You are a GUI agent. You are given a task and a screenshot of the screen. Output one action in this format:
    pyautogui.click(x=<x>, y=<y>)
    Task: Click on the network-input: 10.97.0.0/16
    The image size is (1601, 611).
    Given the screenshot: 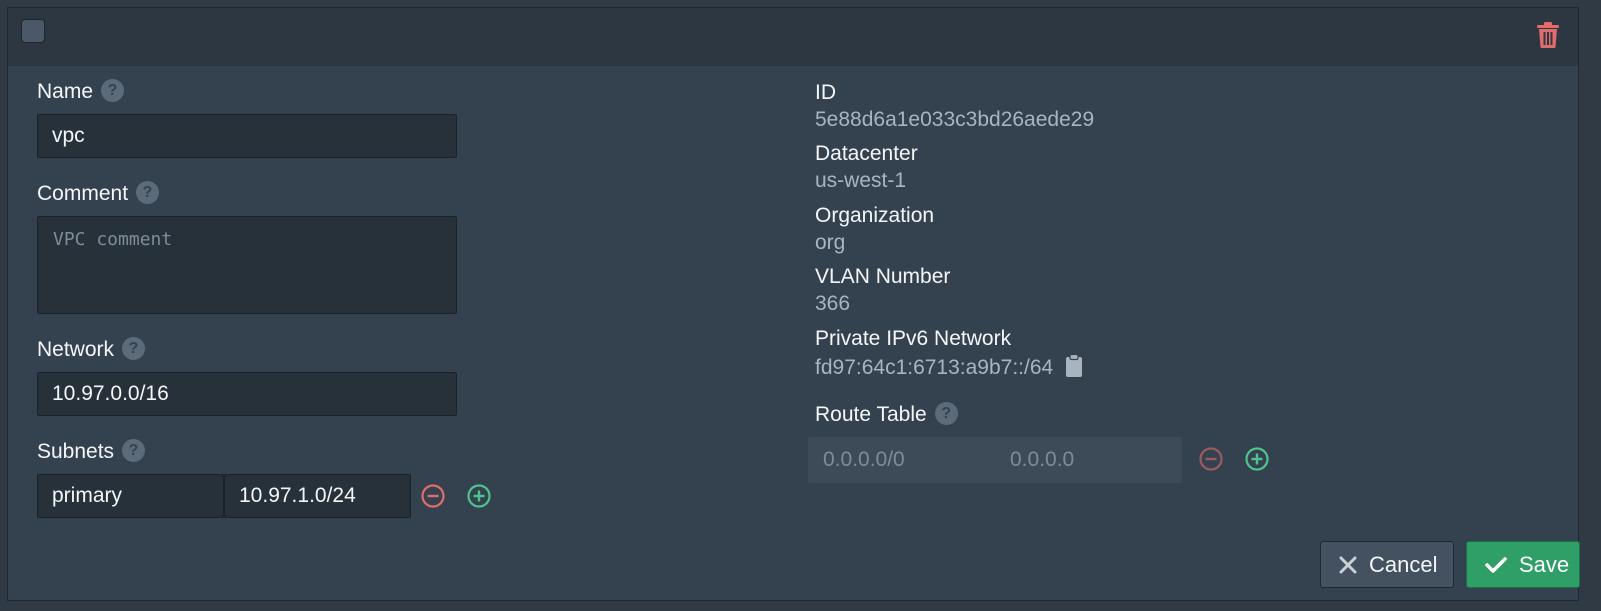 What is the action you would take?
    pyautogui.click(x=247, y=394)
    